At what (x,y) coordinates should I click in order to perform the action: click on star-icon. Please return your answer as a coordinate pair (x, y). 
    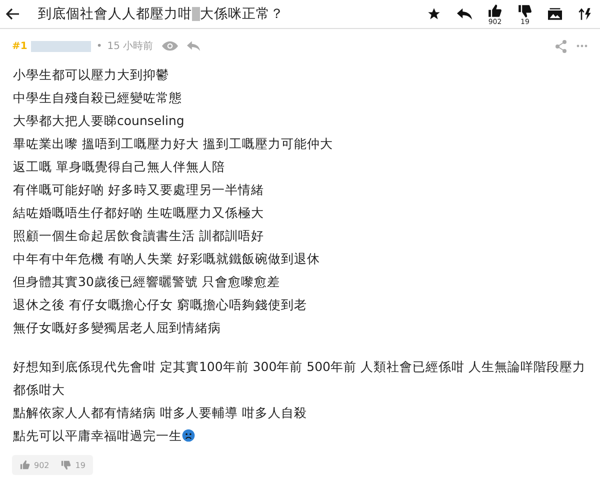
    Looking at the image, I should click on (434, 14).